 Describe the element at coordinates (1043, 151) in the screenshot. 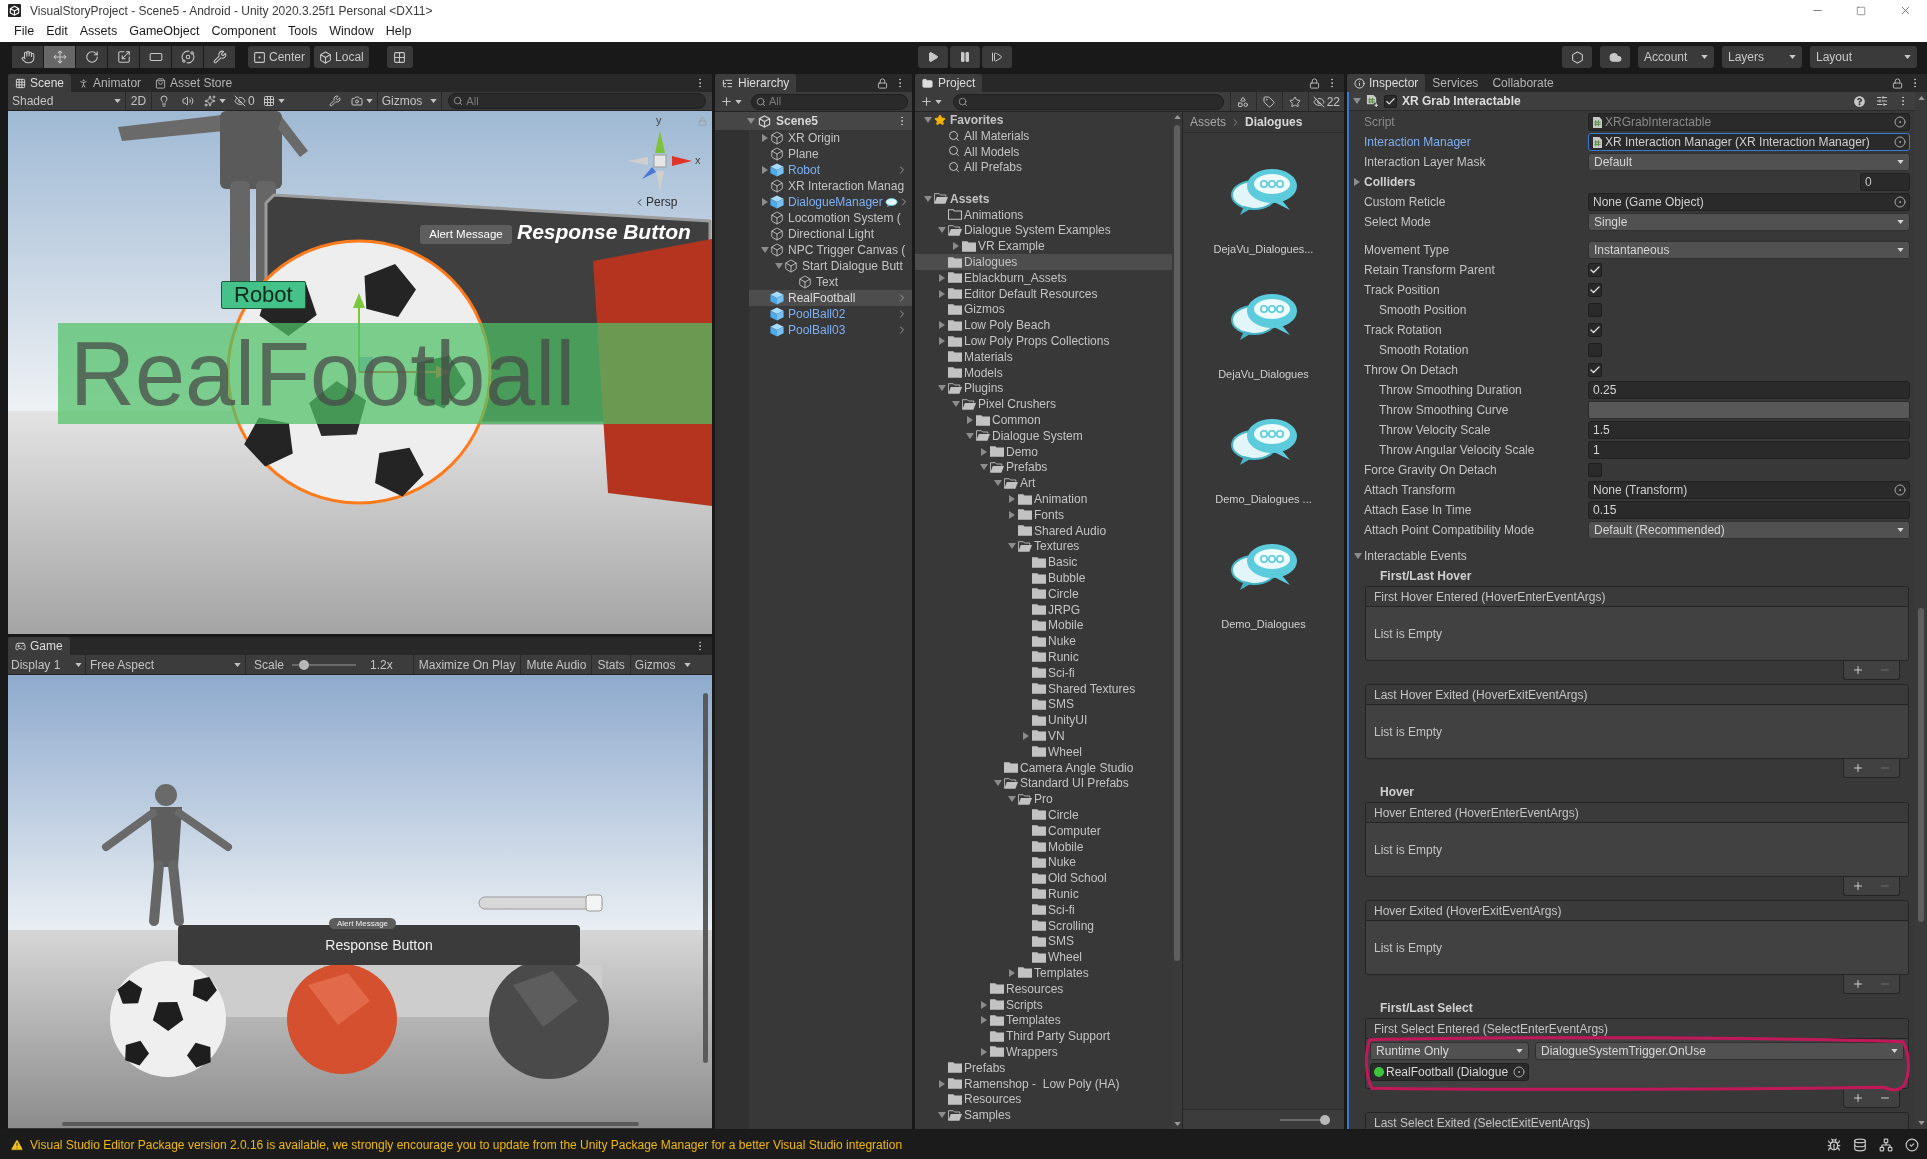

I see `saved-search-item: All Models` at that location.